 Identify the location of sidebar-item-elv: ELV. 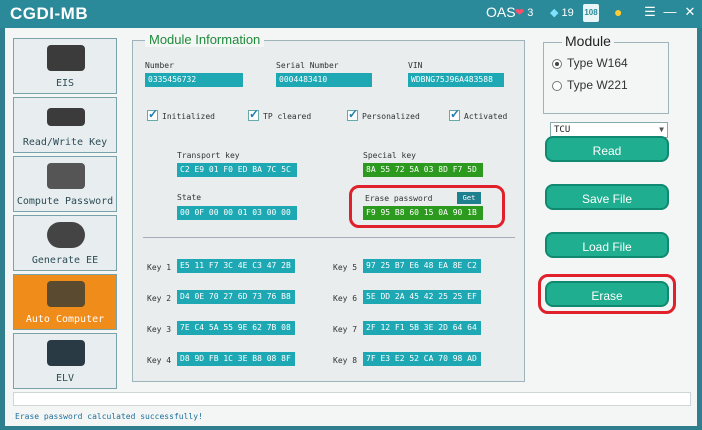
(65, 361).